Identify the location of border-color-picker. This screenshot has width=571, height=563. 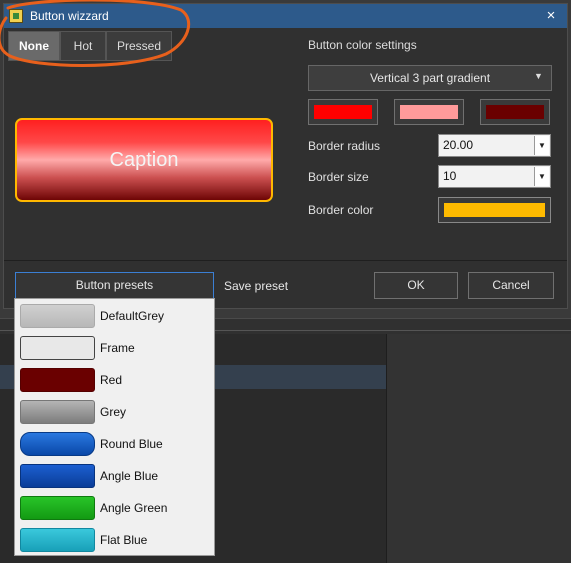
(494, 210).